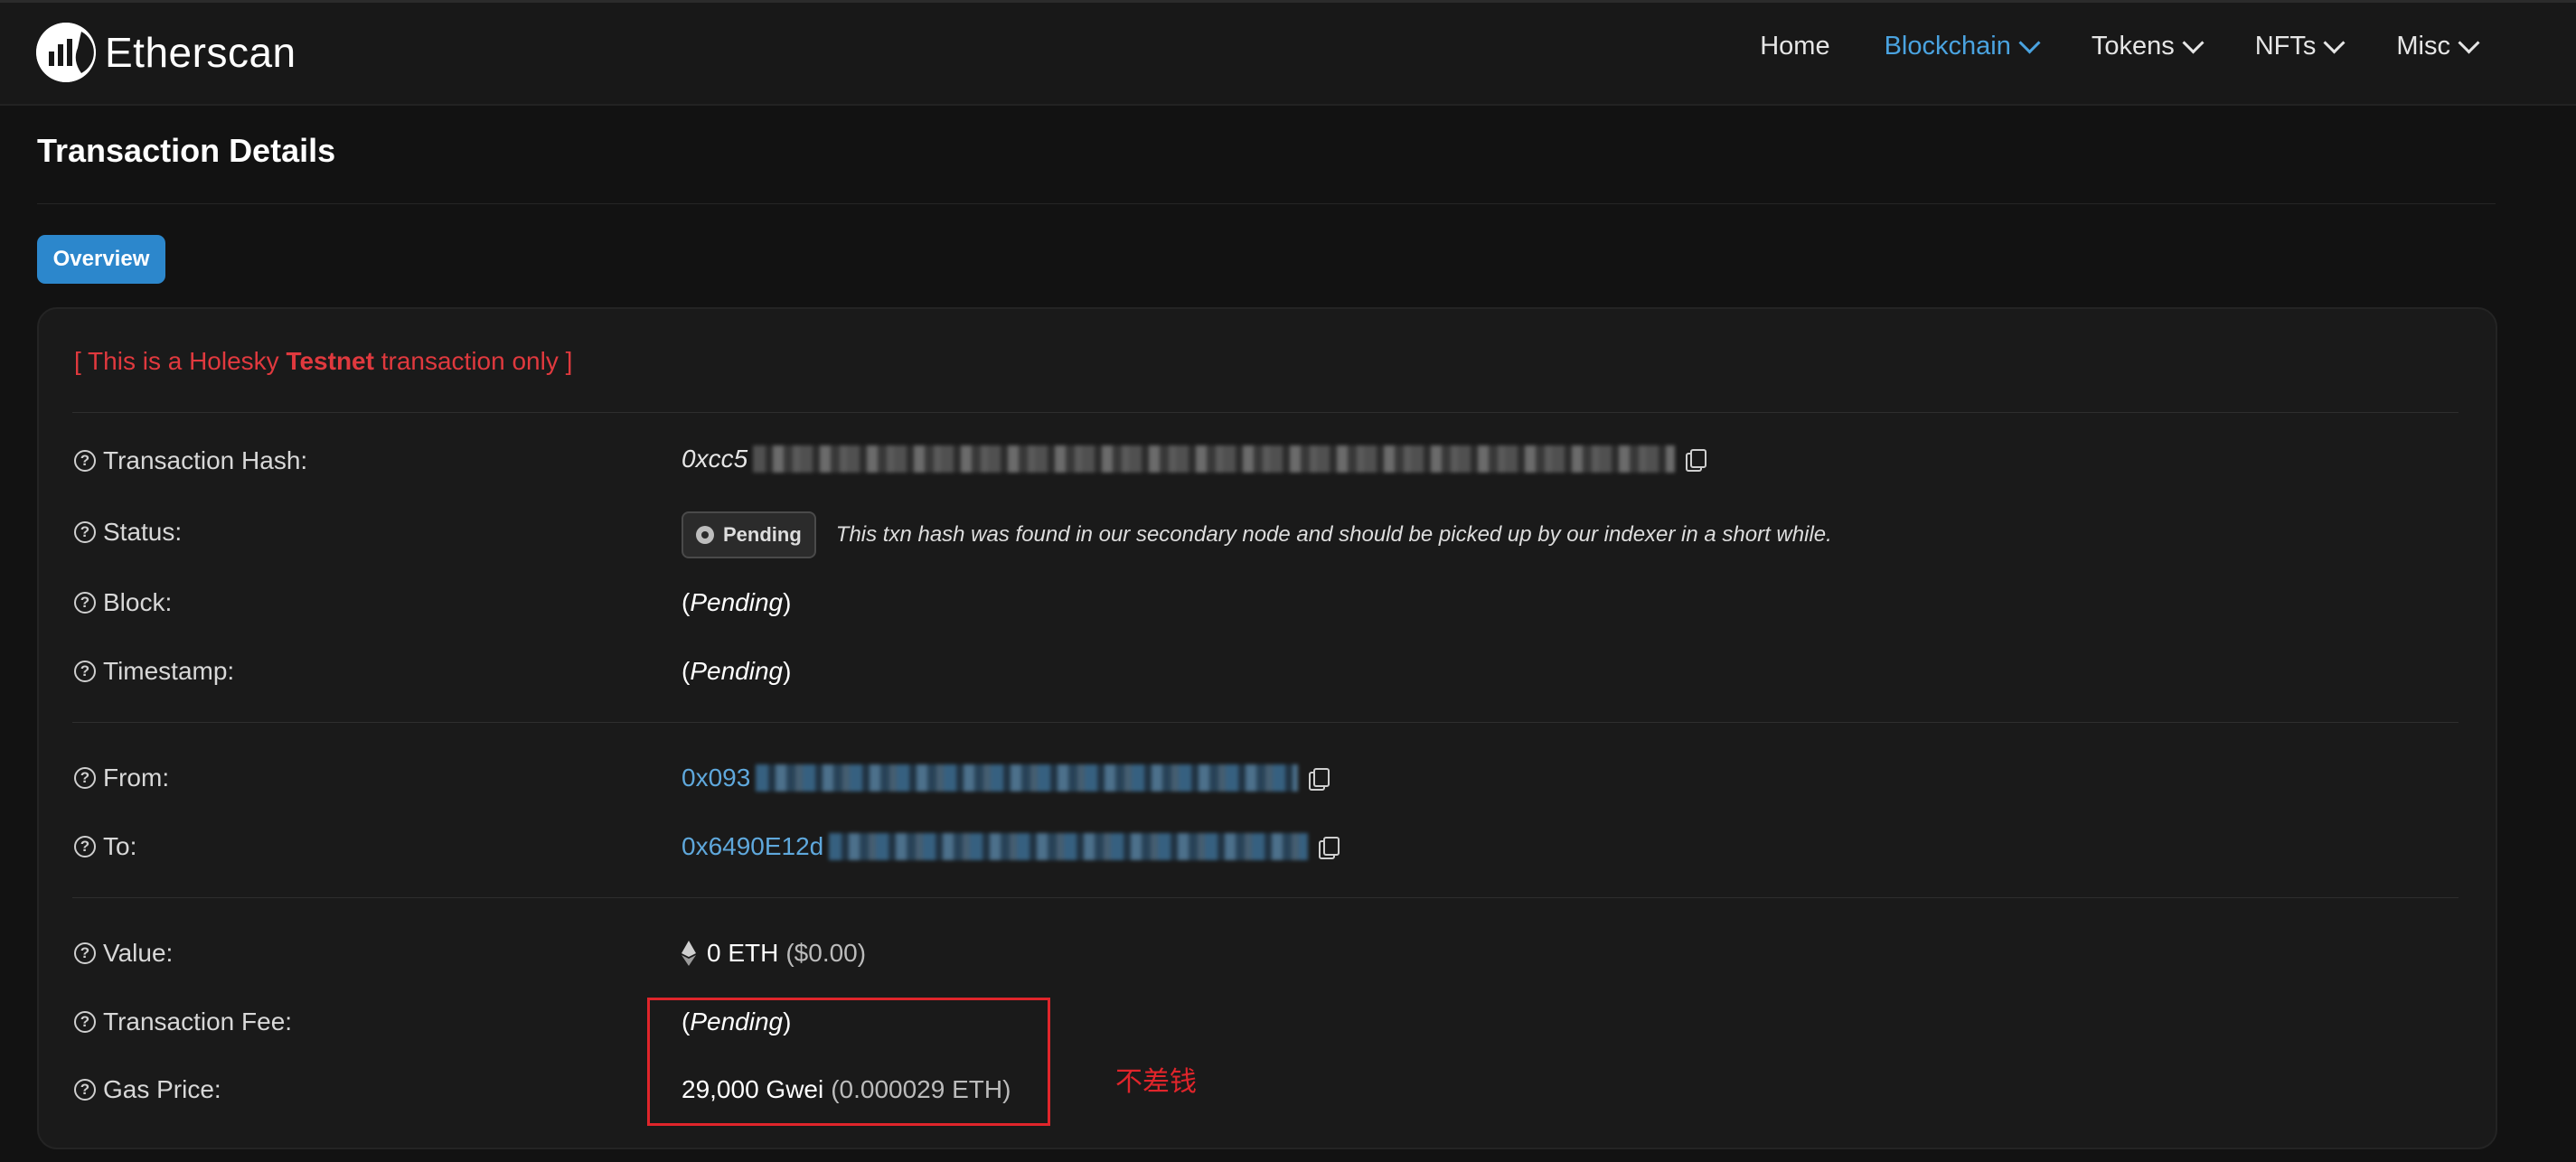 This screenshot has height=1162, width=2576. Describe the element at coordinates (715, 459) in the screenshot. I see `tx-hash-text: 0xcc5` at that location.